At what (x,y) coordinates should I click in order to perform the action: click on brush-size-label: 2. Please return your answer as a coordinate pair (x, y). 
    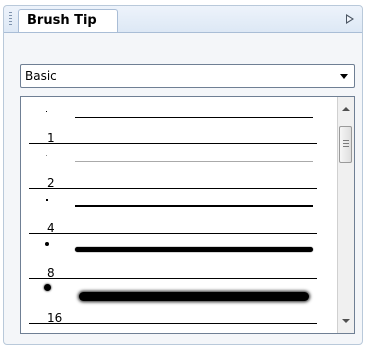
    Looking at the image, I should click on (51, 183).